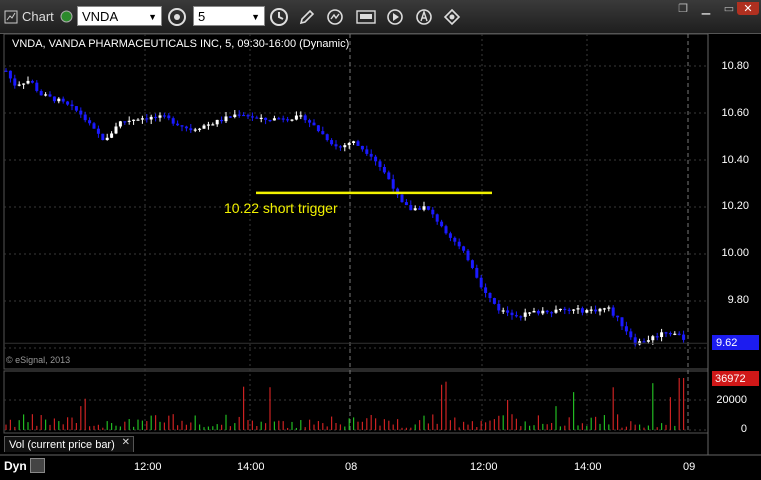 Image resolution: width=761 pixels, height=480 pixels. What do you see at coordinates (731, 400) in the screenshot?
I see `volume-axis-label: 20000` at bounding box center [731, 400].